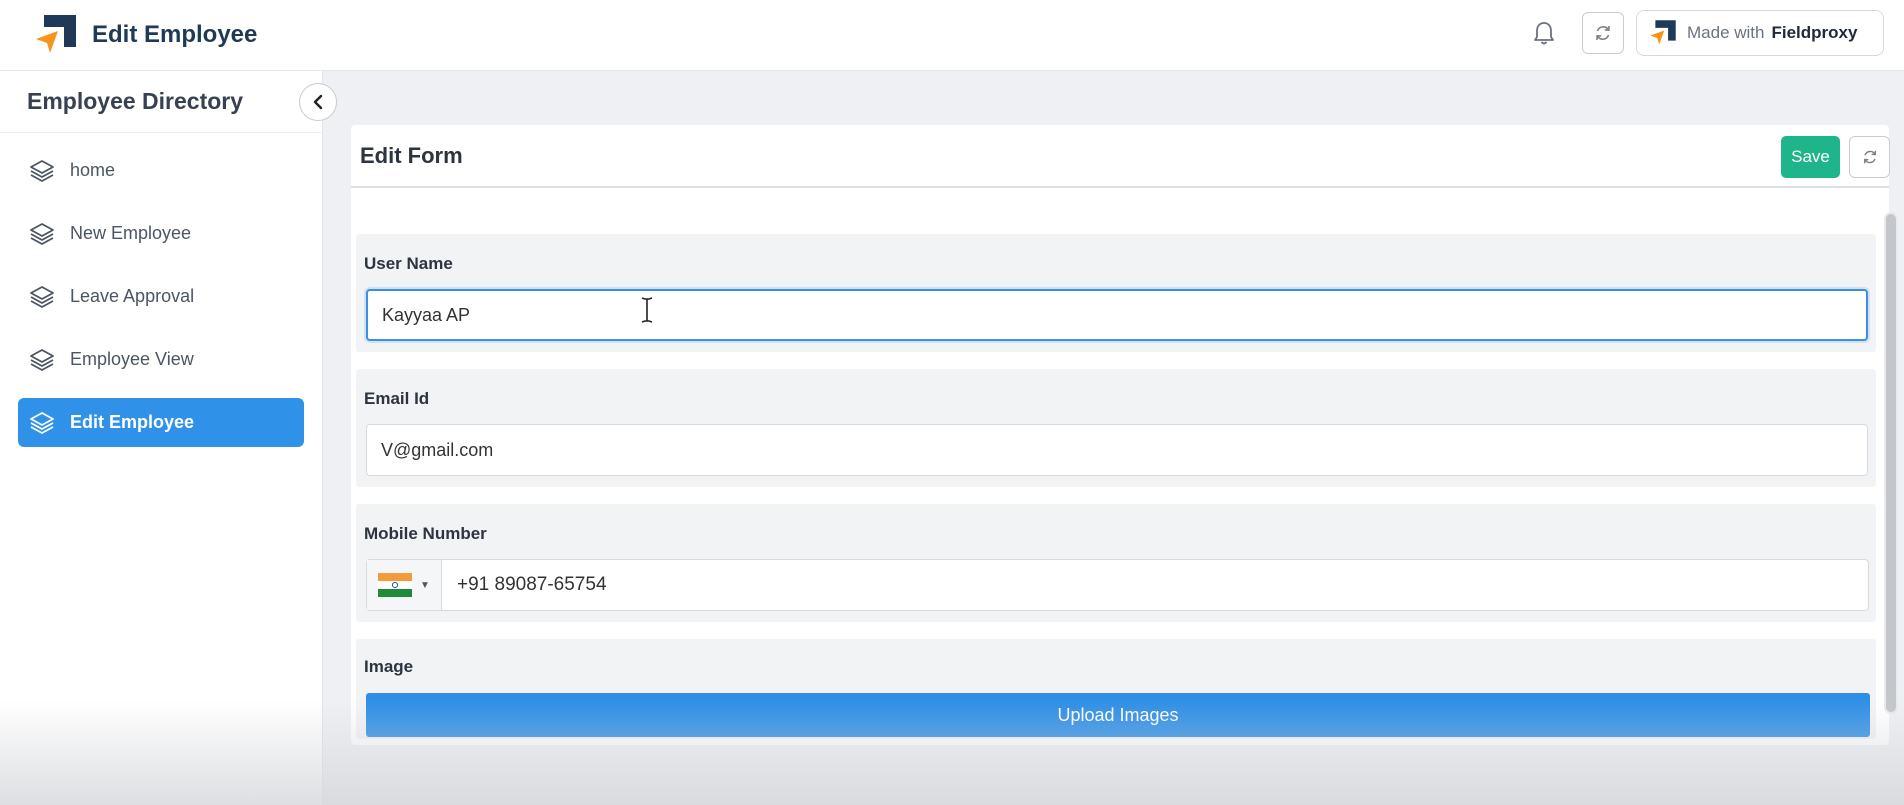 The image size is (1904, 805). Describe the element at coordinates (425, 585) in the screenshot. I see `chevron-down-icon: ▼` at that location.